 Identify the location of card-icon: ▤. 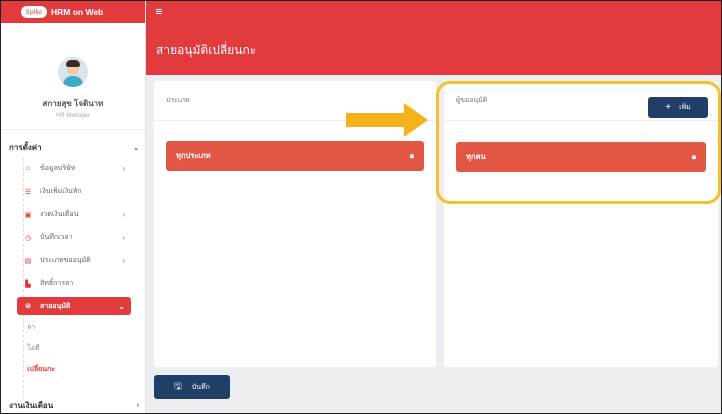
(28, 261).